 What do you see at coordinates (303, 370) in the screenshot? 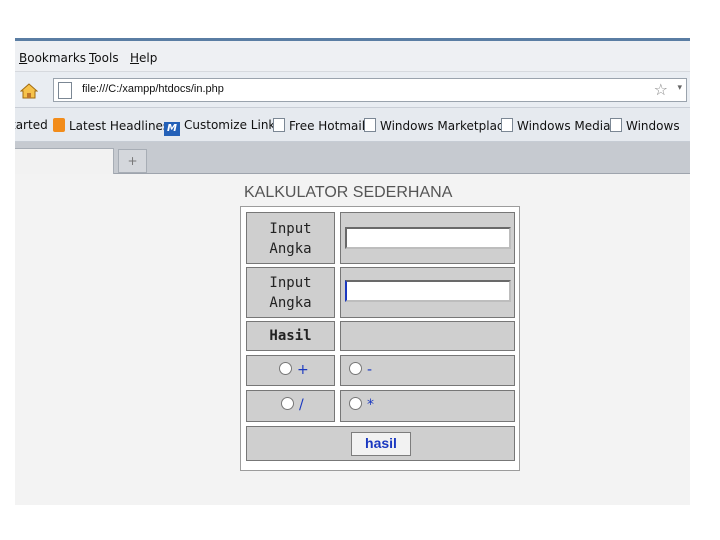
I see `op-plus-label: +` at bounding box center [303, 370].